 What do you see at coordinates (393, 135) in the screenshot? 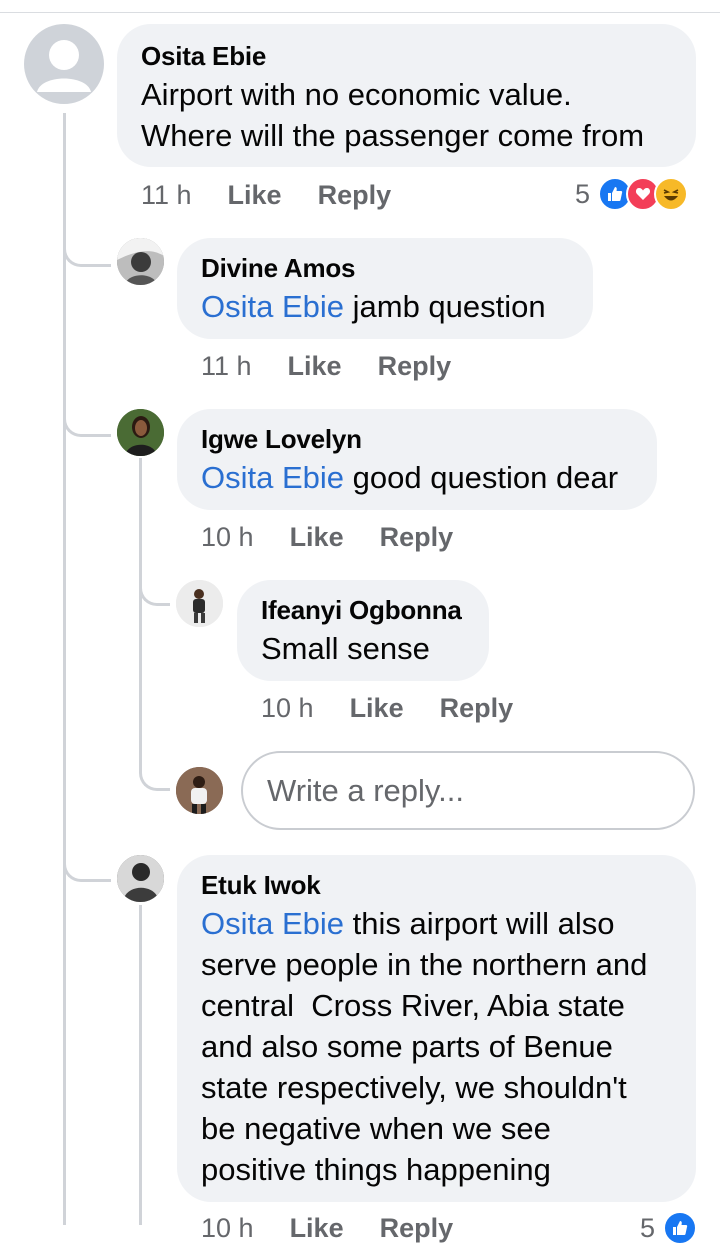
I see `comment-text-line: Where will the passenger come from` at bounding box center [393, 135].